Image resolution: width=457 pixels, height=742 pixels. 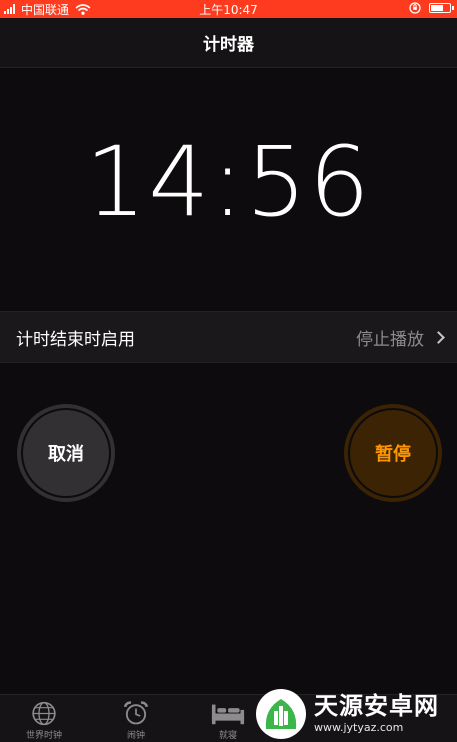 What do you see at coordinates (359, 727) in the screenshot?
I see `watermark-url: www.jytyaz.com` at bounding box center [359, 727].